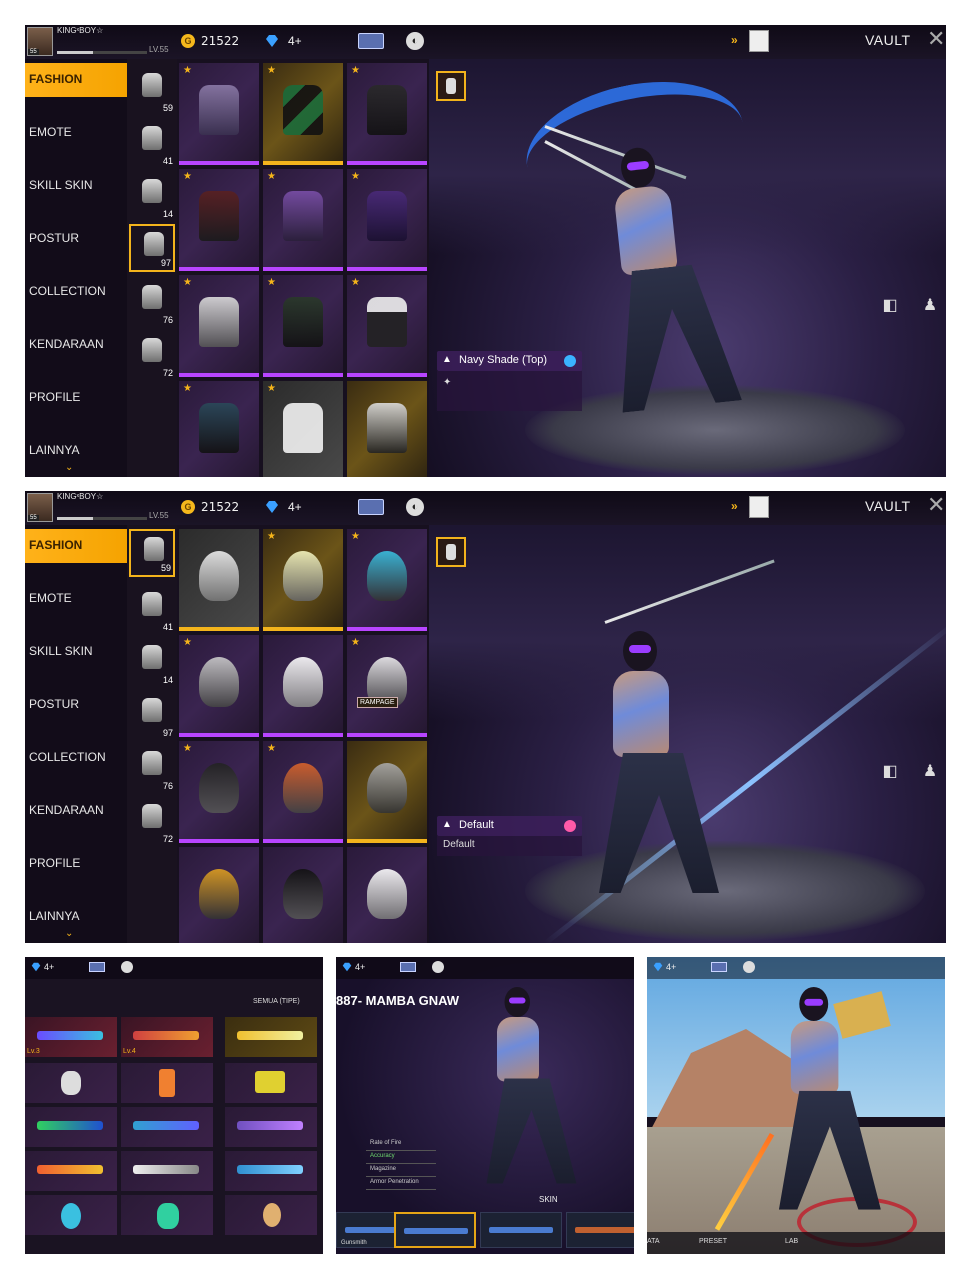 This screenshot has width=970, height=1280. I want to click on weapon-tile: Lv.3, so click(71, 1037).